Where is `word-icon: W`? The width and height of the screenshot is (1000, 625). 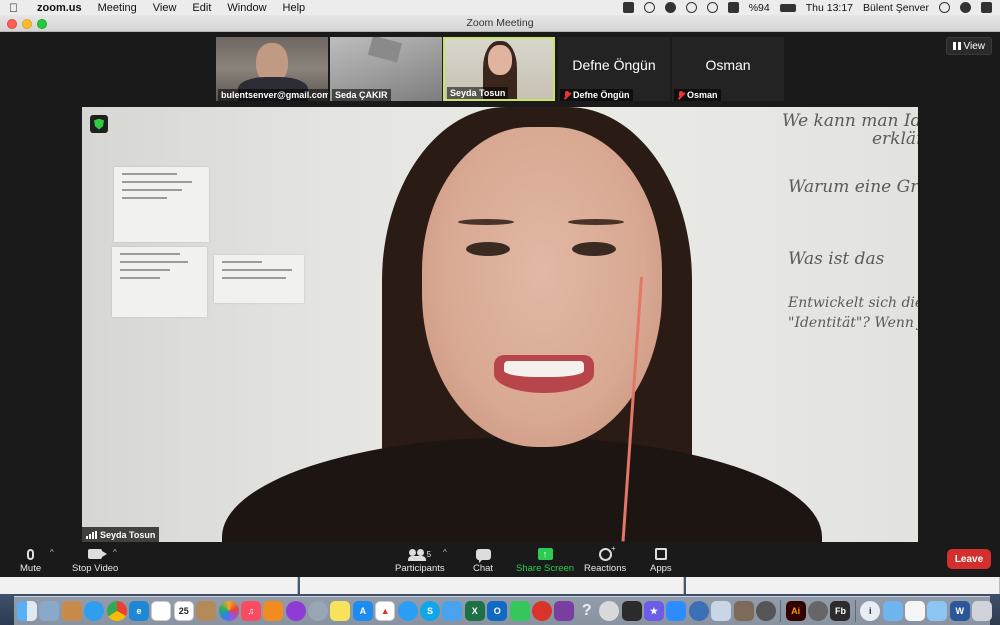
word-icon: W is located at coordinates (959, 611).